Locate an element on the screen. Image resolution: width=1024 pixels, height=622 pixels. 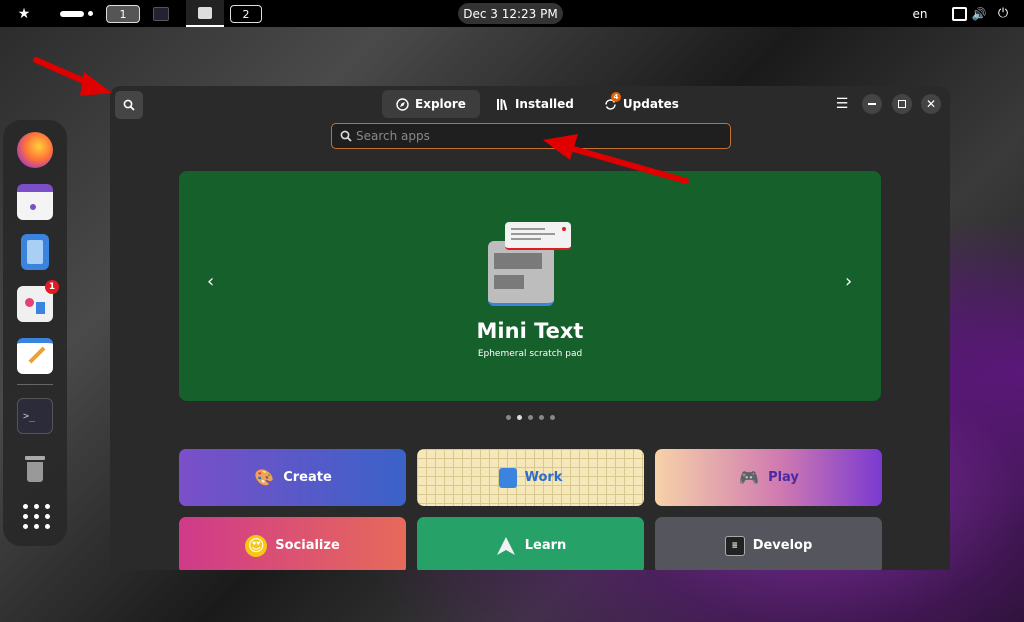
category-develop: ≡ Develop is located at coordinates (768, 543).